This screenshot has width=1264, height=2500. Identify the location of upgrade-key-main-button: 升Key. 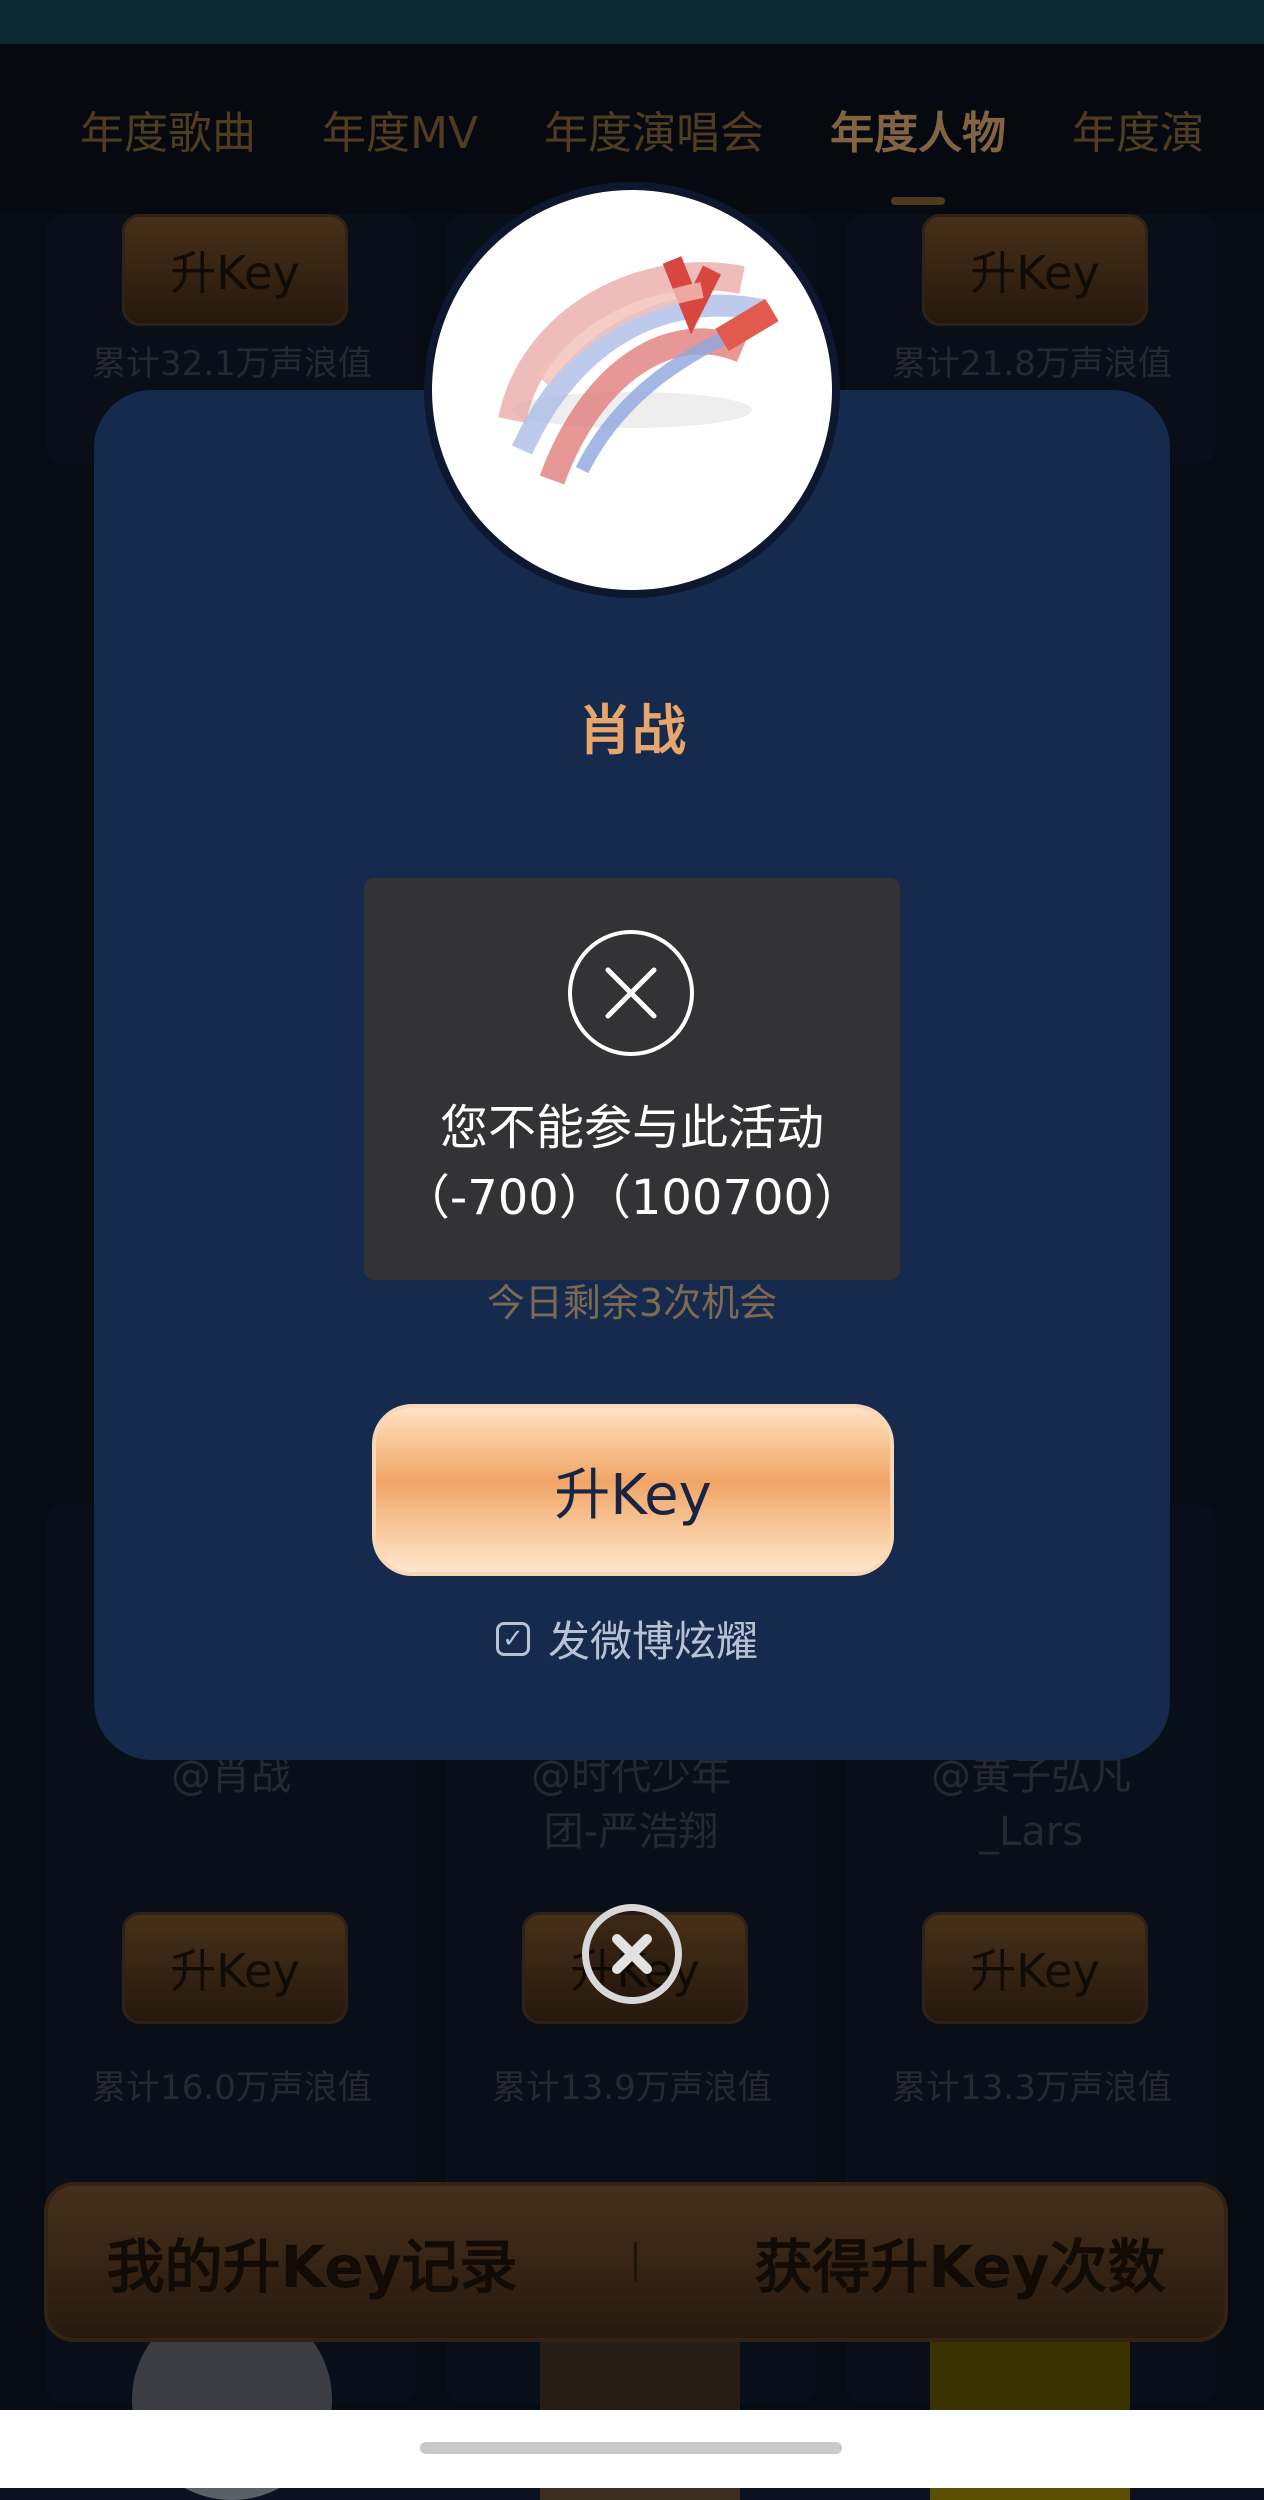
(633, 1490).